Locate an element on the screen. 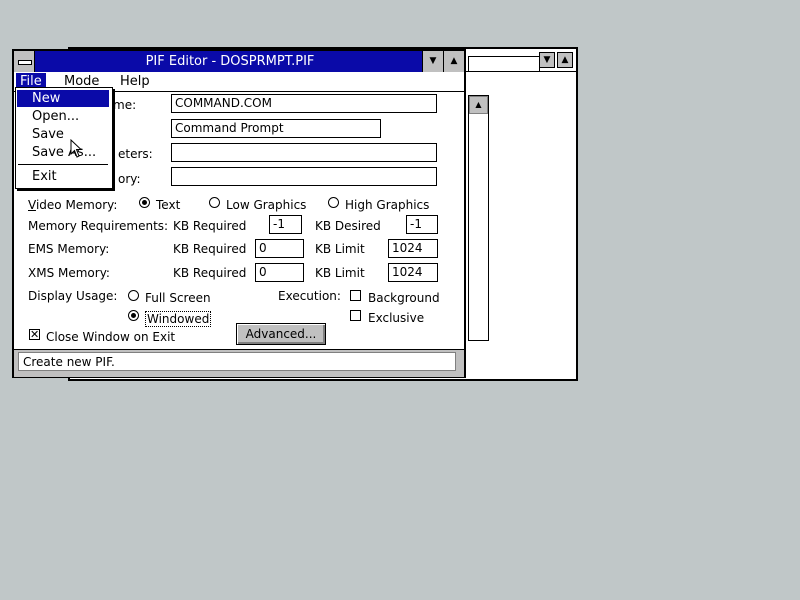 The height and width of the screenshot is (600, 800). ems-kb-required-field: 0 is located at coordinates (279, 248).